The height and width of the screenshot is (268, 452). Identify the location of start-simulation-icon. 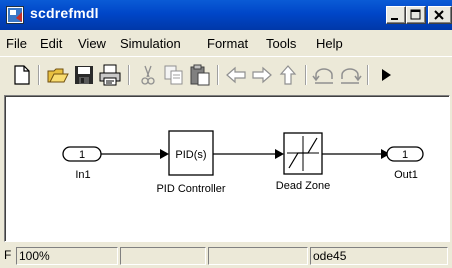
(386, 75).